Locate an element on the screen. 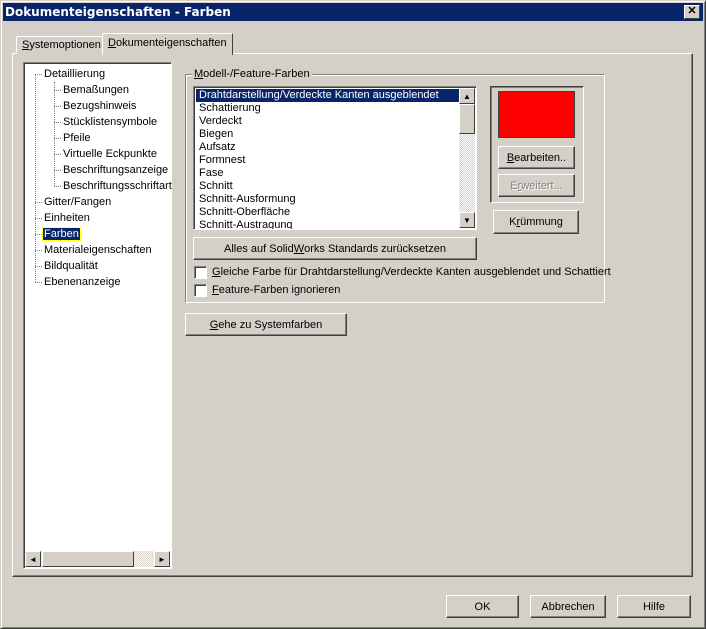 The height and width of the screenshot is (629, 706). tree-scroll-left: ◄ is located at coordinates (33, 559).